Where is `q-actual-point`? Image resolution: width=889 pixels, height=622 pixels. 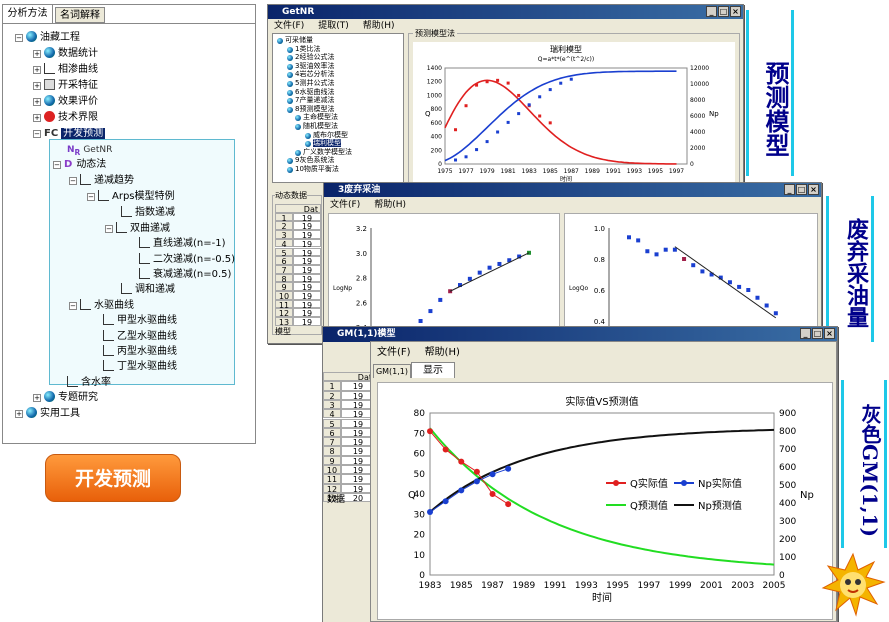
q-actual-point is located at coordinates (476, 471).